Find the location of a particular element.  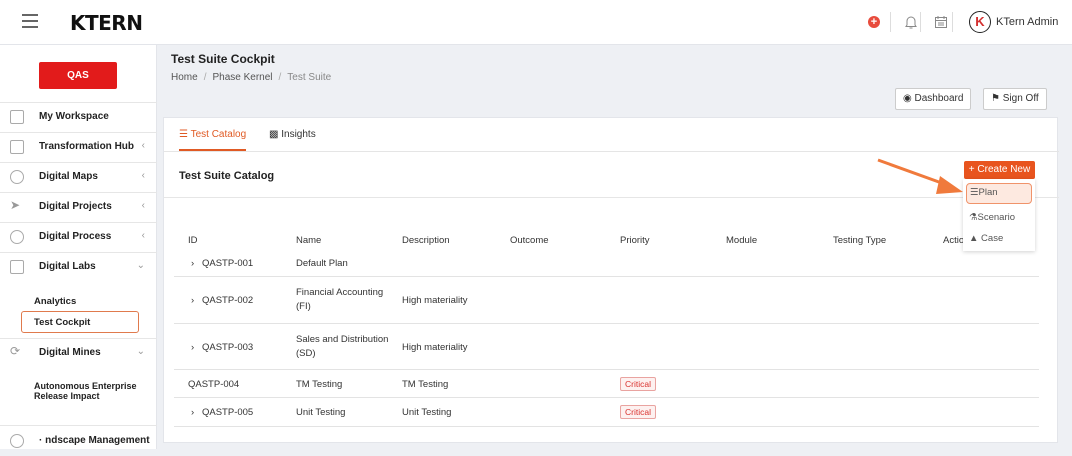

beaker-icon: ▲ is located at coordinates (974, 238).